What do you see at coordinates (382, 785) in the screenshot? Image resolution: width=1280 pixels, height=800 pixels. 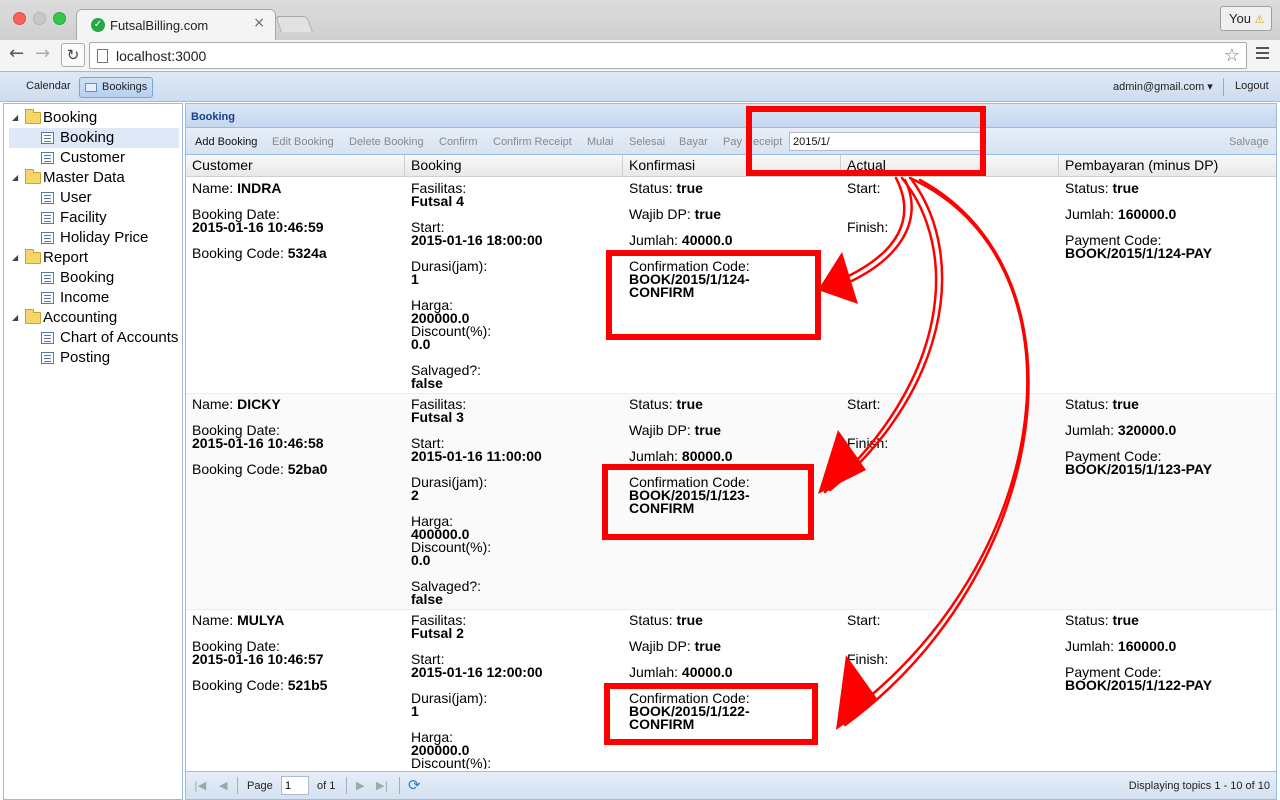 I see `last-page-icon: ▶|` at bounding box center [382, 785].